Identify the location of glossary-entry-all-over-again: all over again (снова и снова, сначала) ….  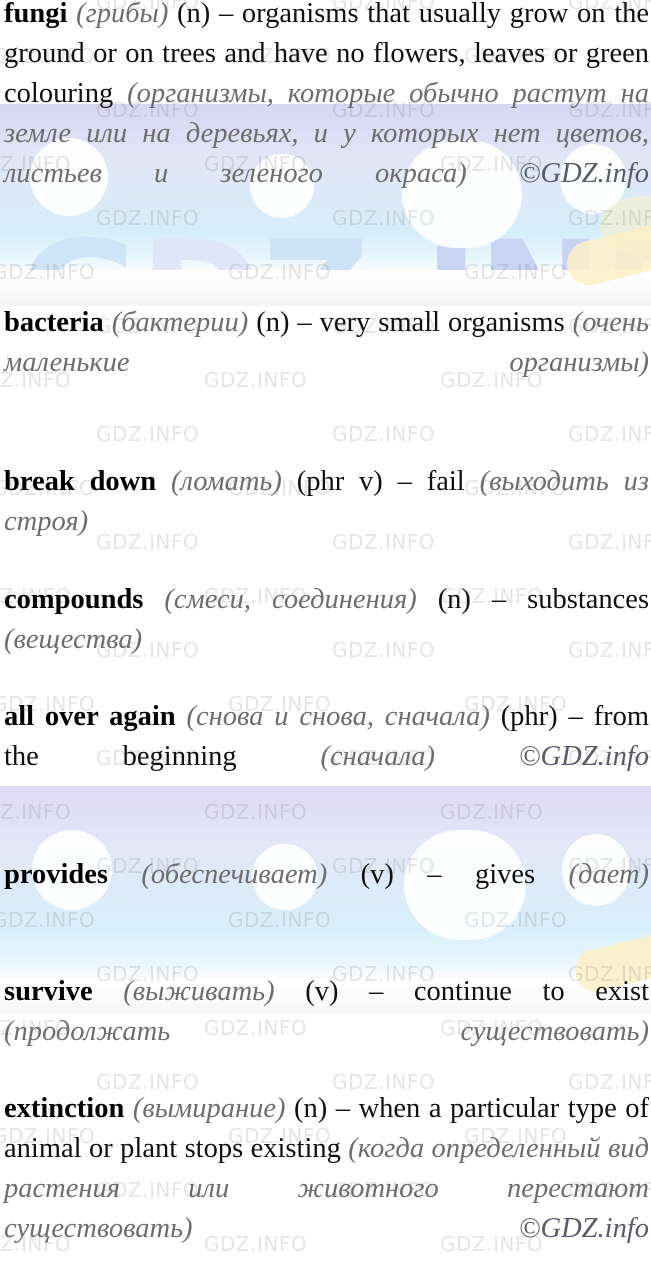
(325, 757).